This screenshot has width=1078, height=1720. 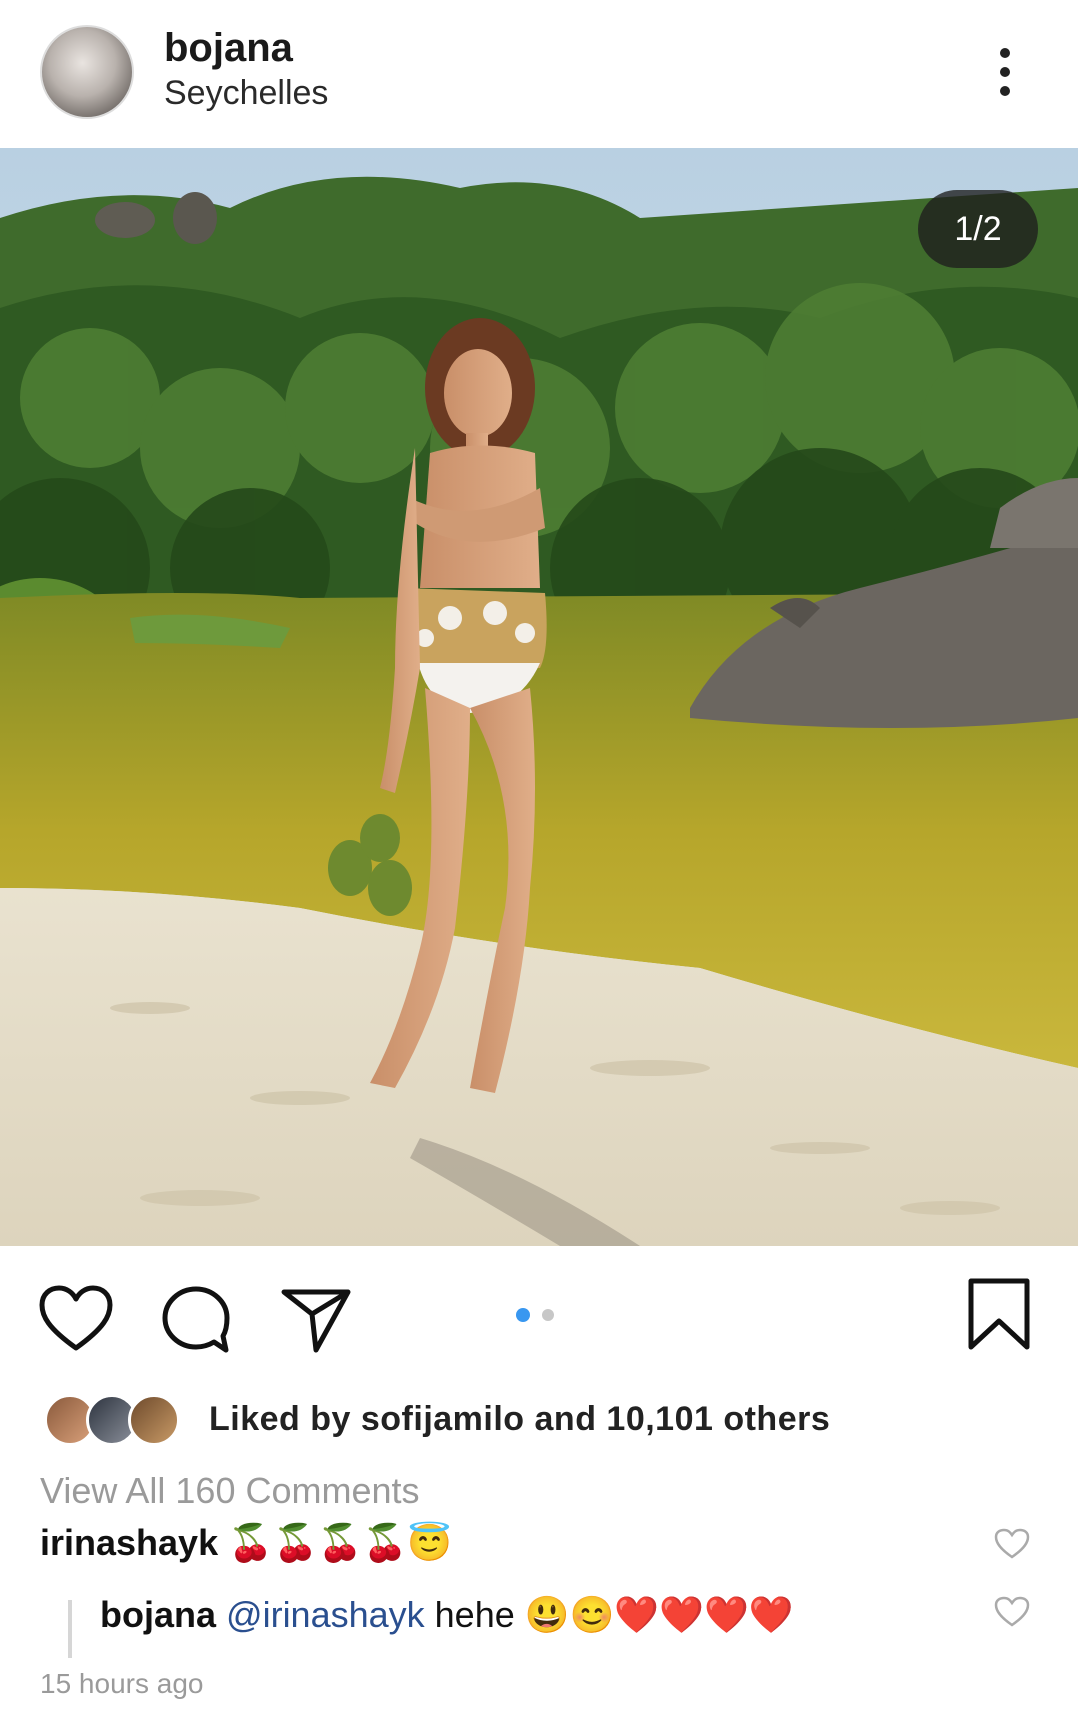 I want to click on comment-username: bojana, so click(x=158, y=1614).